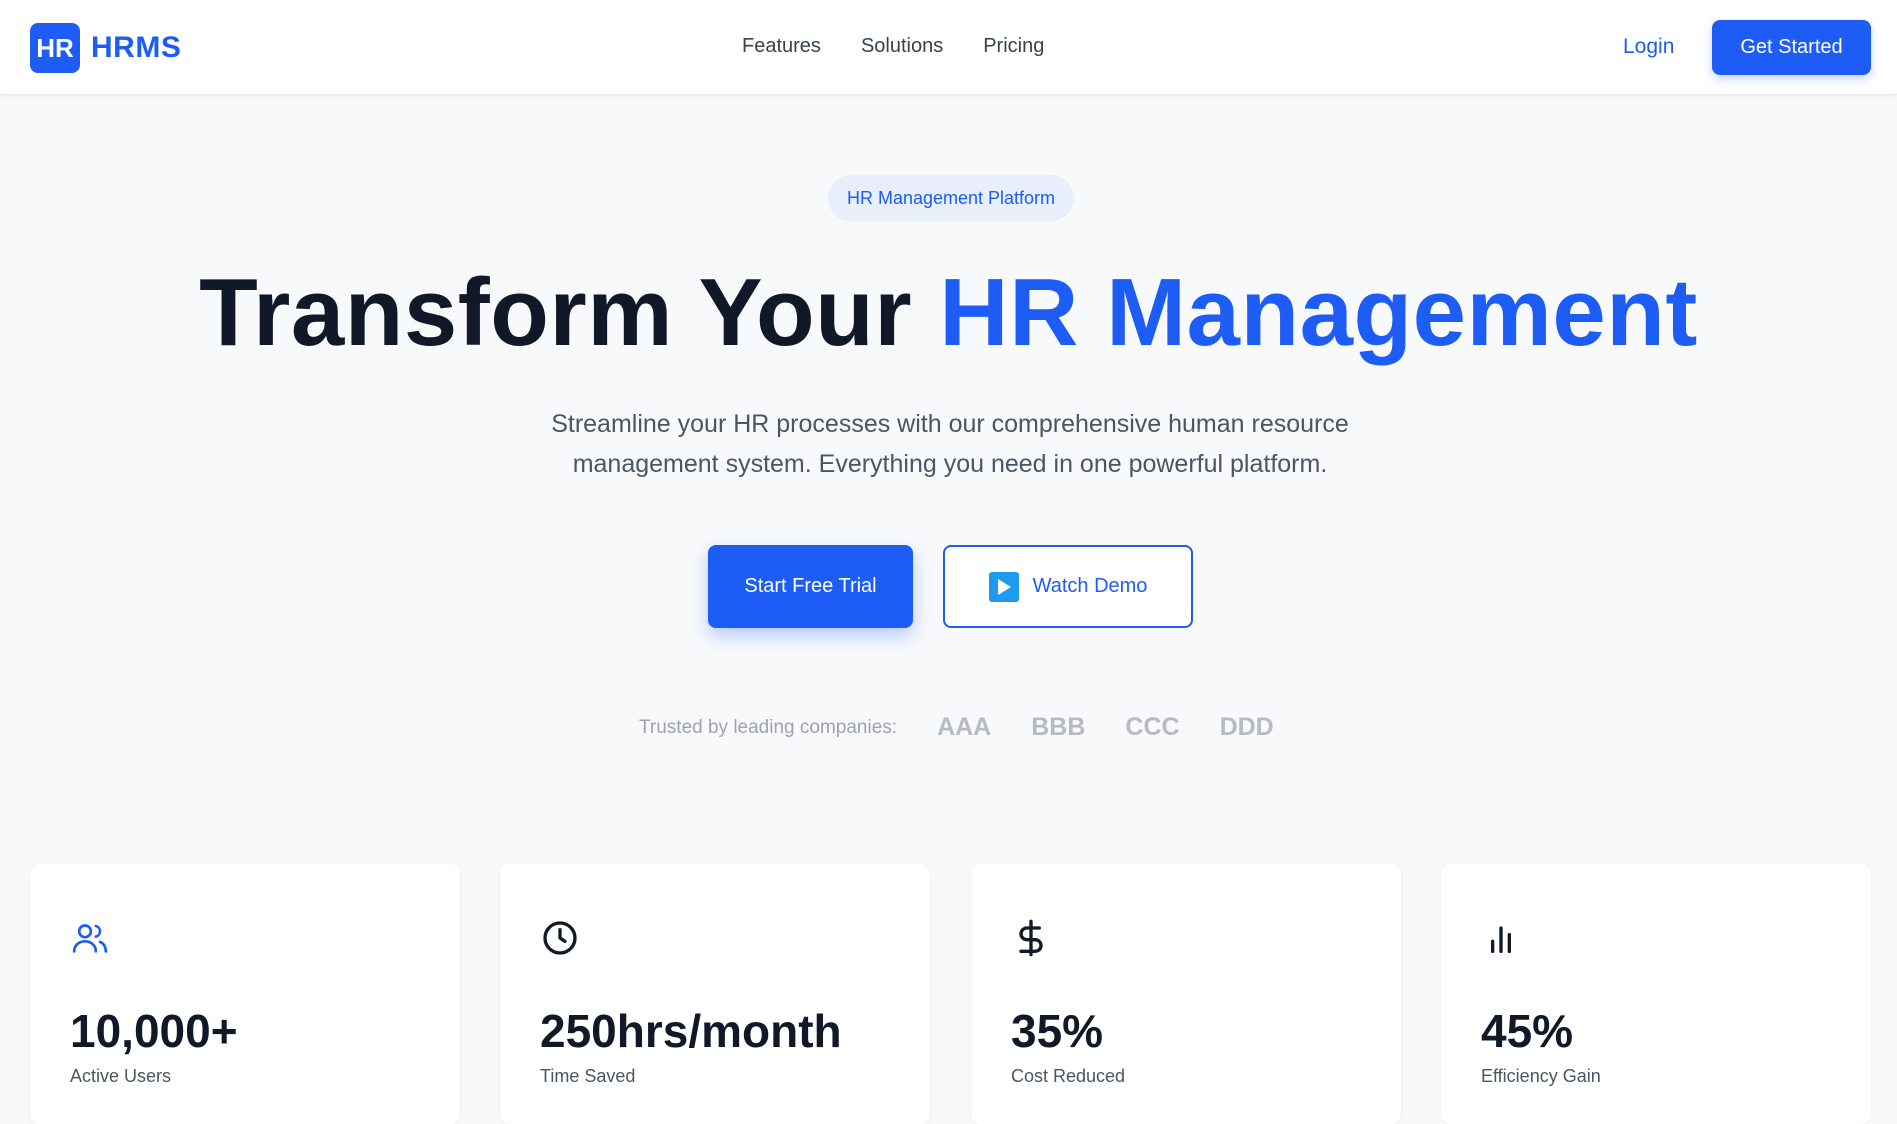 The height and width of the screenshot is (1124, 1897). What do you see at coordinates (154, 1031) in the screenshot?
I see `stat-value: 10,000+` at bounding box center [154, 1031].